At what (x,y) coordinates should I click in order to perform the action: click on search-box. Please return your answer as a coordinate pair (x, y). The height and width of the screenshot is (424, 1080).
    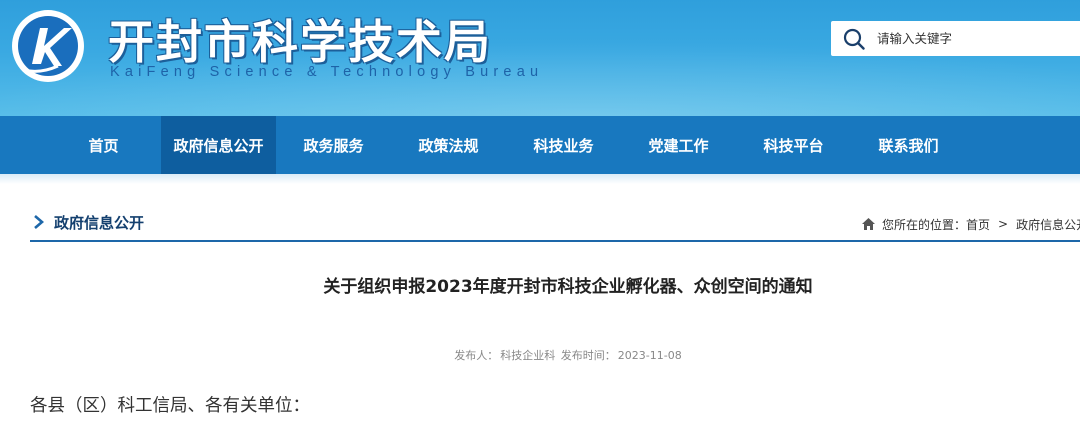
    Looking at the image, I should click on (955, 38).